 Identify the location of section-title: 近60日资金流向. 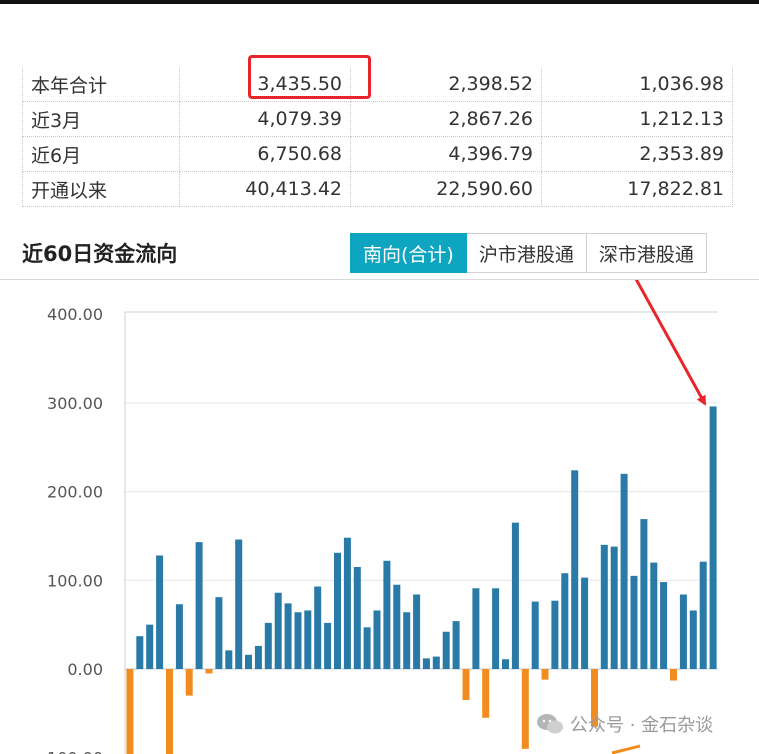
(100, 254).